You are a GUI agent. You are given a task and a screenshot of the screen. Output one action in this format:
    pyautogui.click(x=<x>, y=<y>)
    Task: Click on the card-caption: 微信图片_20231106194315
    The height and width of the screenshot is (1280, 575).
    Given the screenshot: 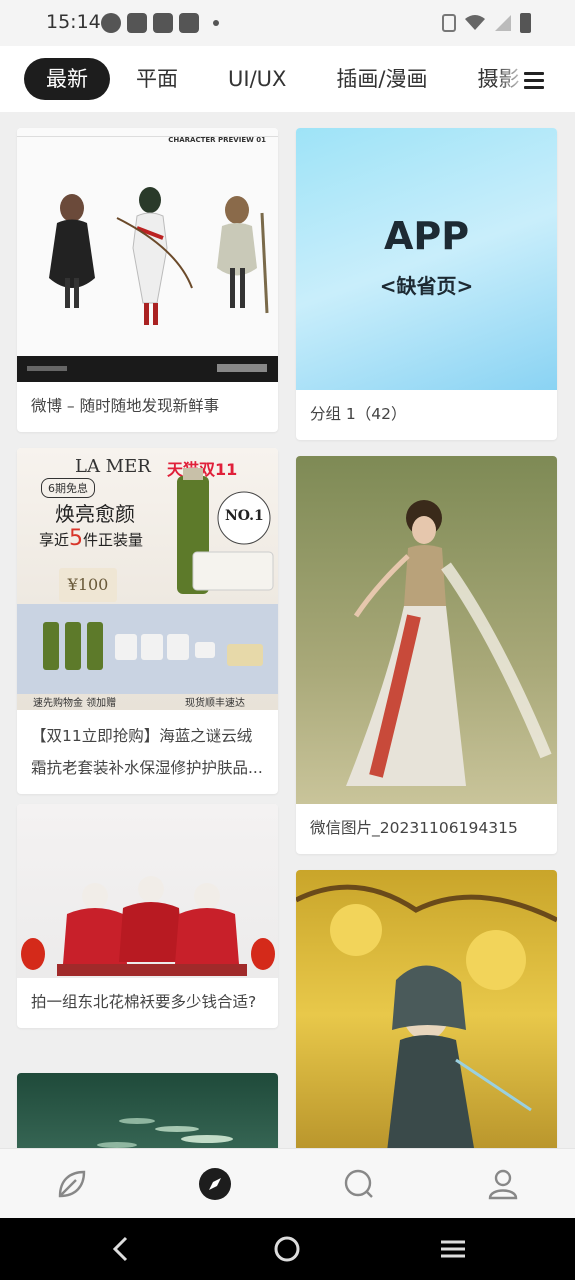 What is the action you would take?
    pyautogui.click(x=414, y=828)
    